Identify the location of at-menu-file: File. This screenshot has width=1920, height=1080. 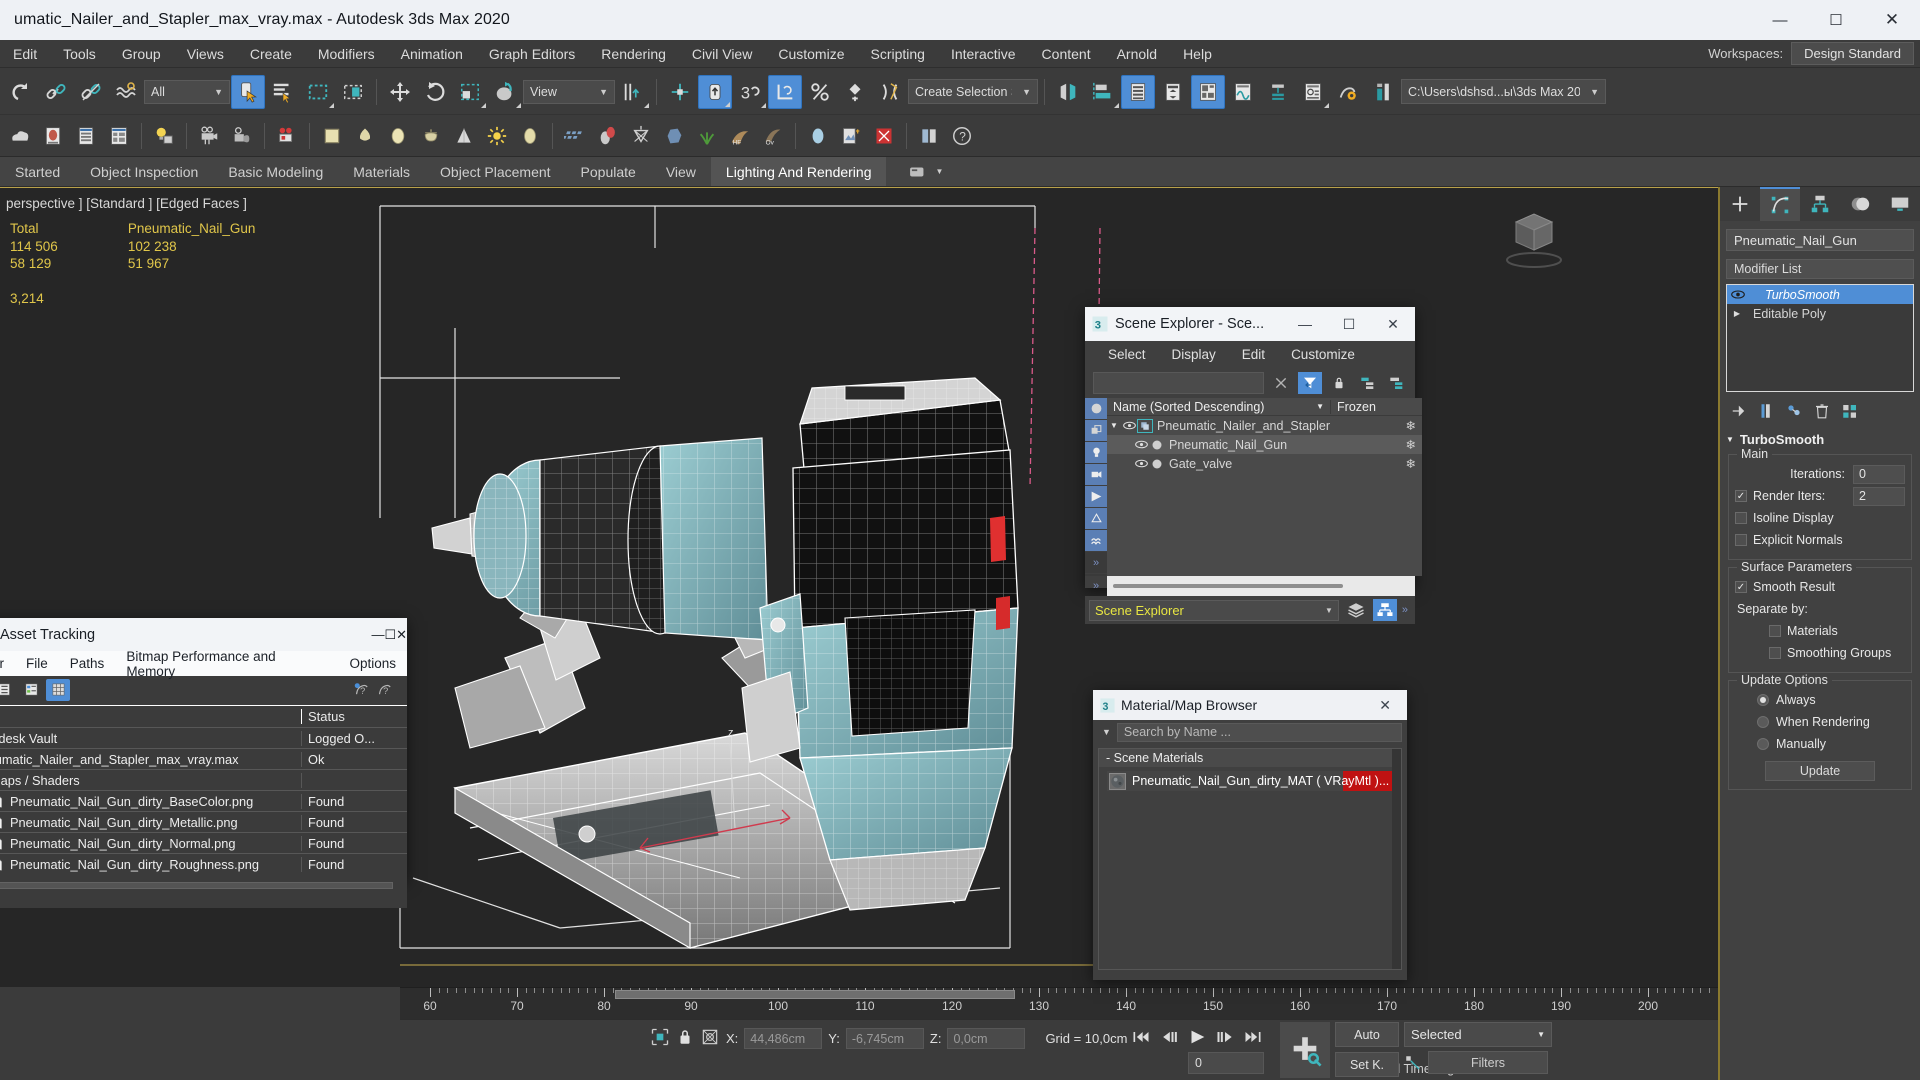
(37, 663).